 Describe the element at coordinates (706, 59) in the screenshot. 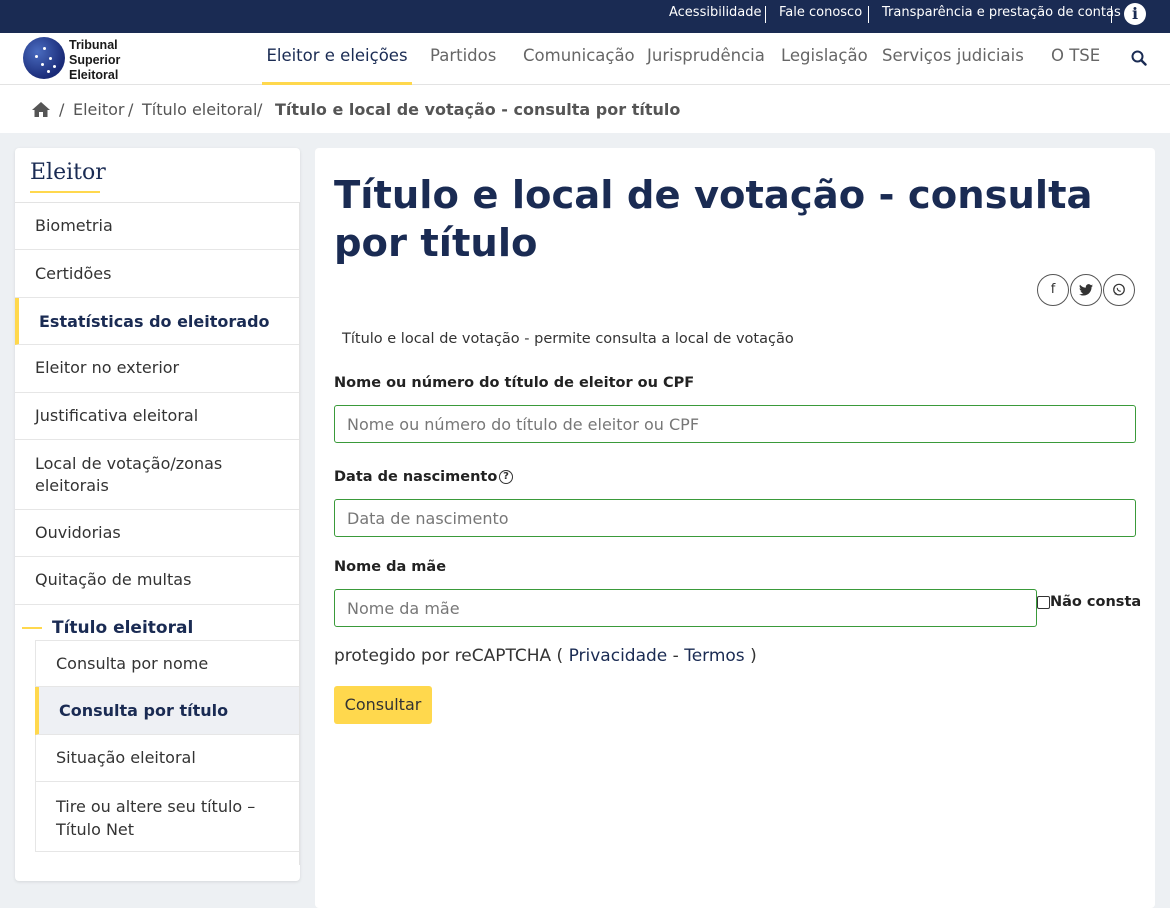

I see `nav-jurisprudencia: Jurisprudência` at that location.